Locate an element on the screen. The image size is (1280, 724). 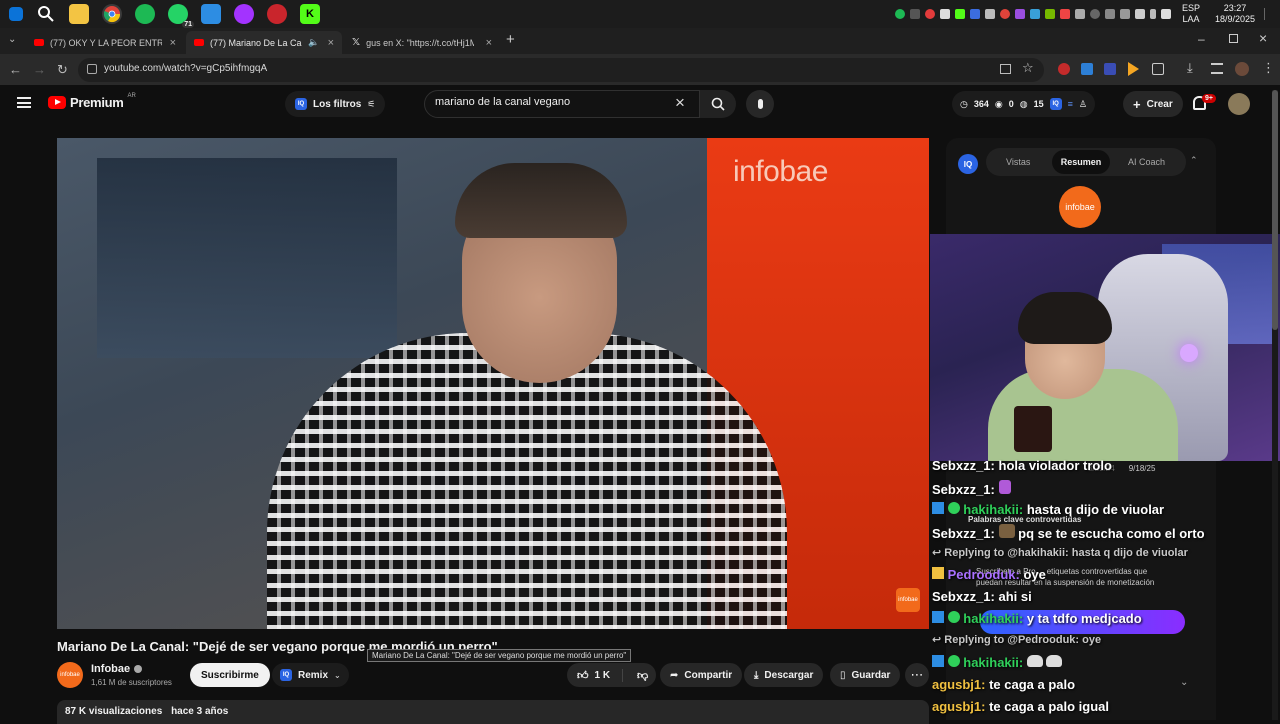
install-app-icon is located at coordinates (1005, 69).